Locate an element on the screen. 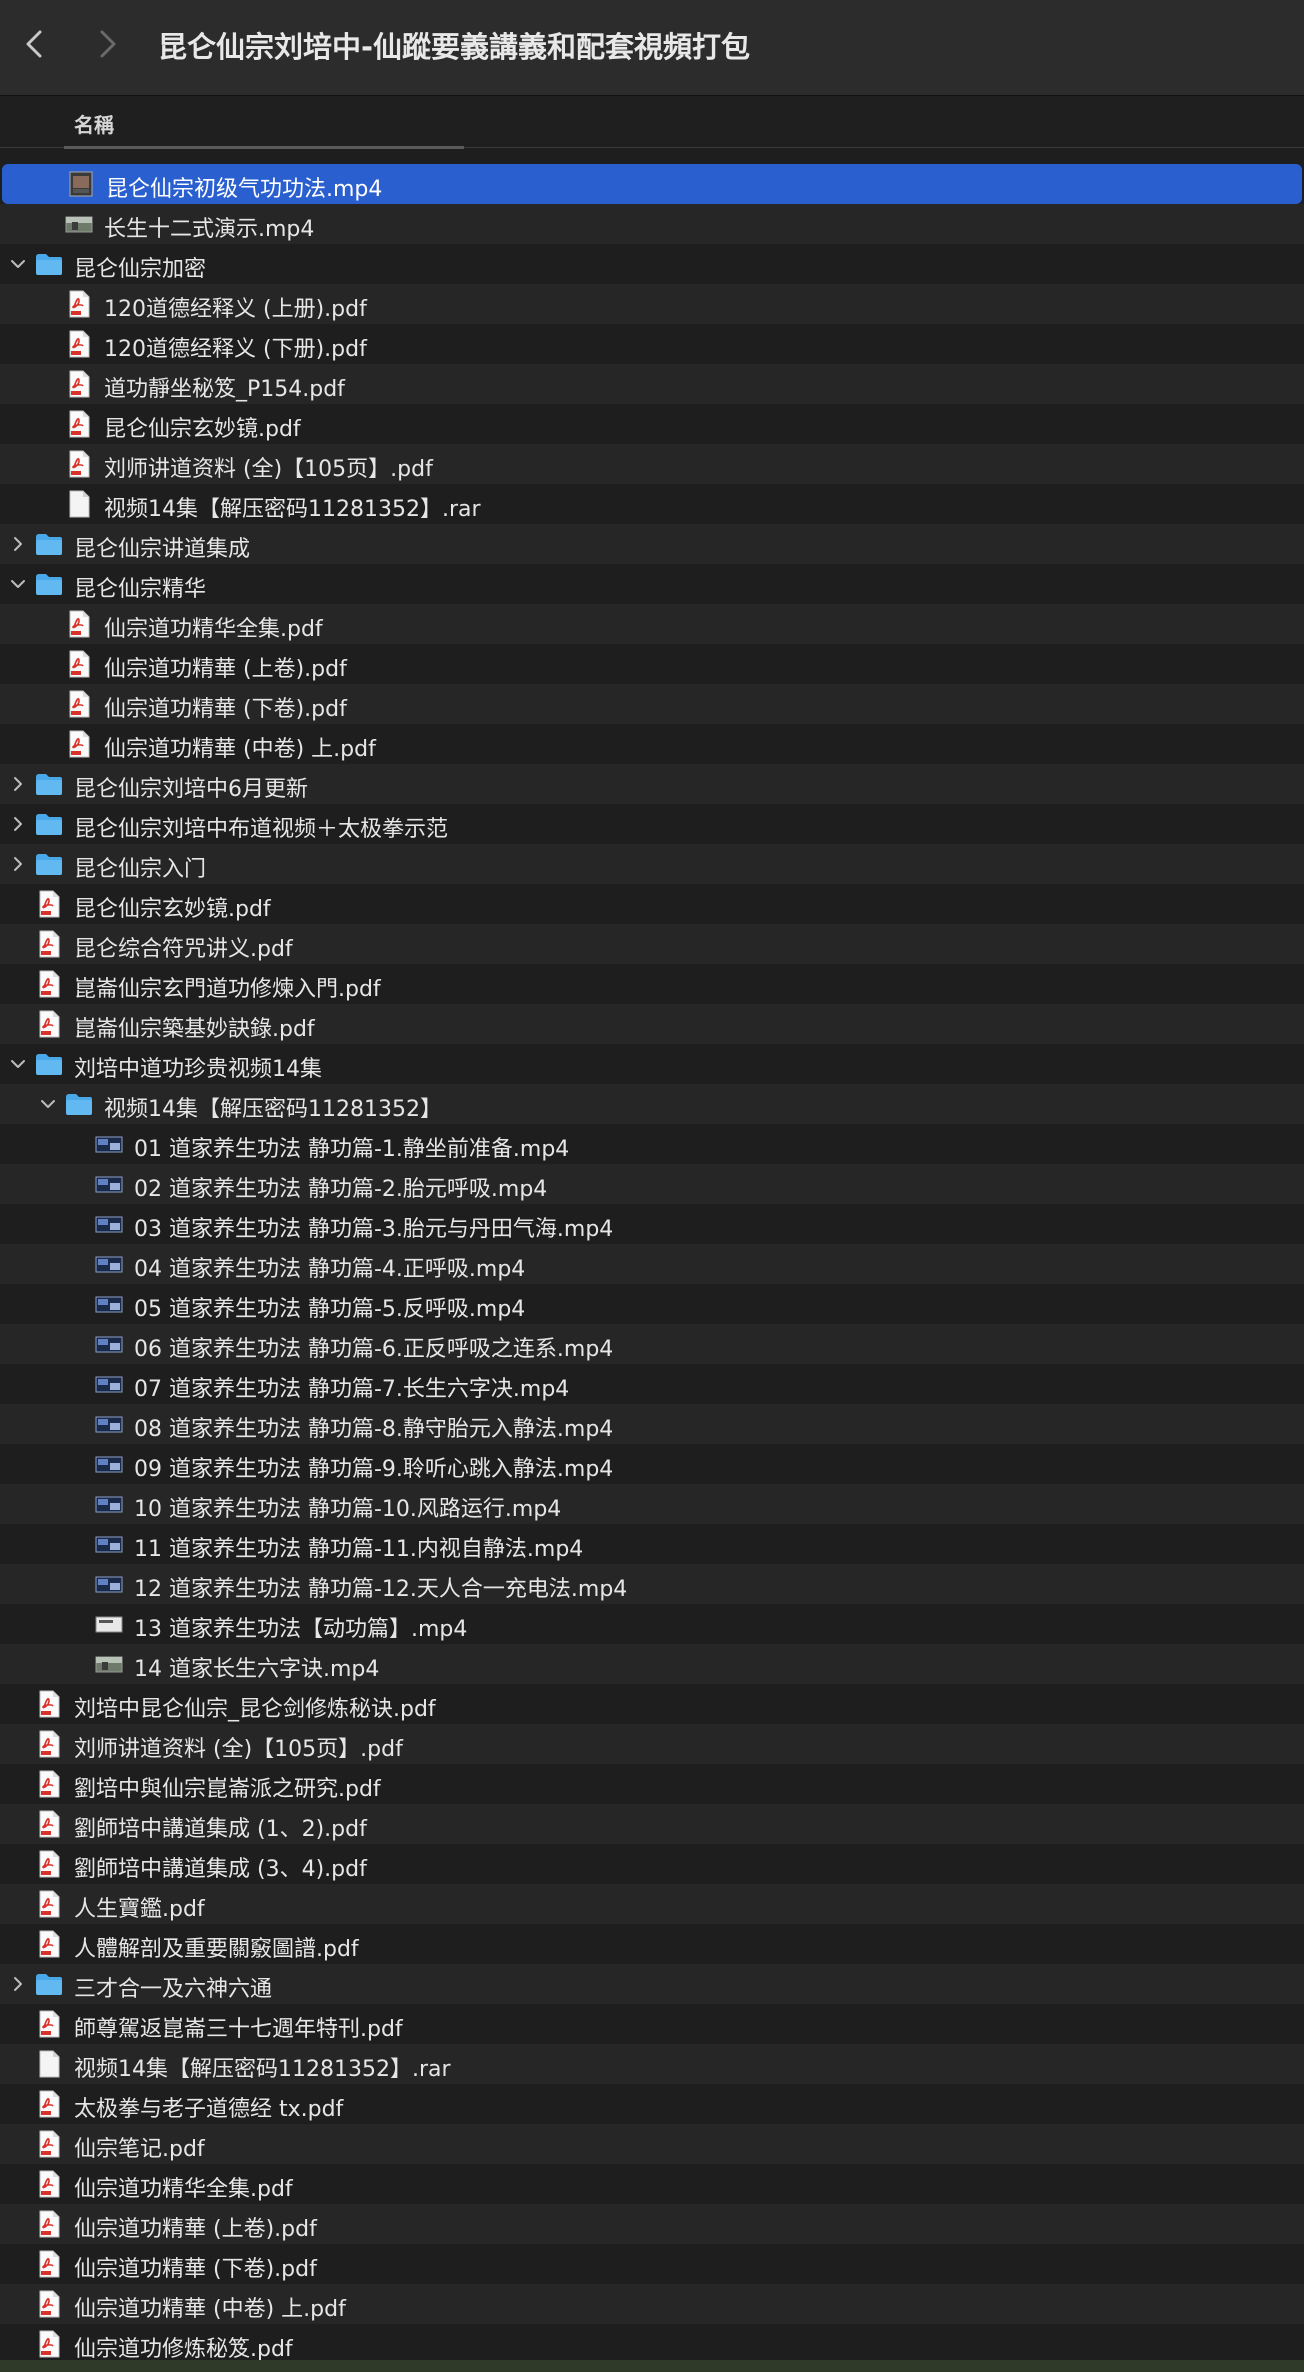  file-row: 10 道家养生功法 静功篇-10.风路运行.mp4 is located at coordinates (652, 1504).